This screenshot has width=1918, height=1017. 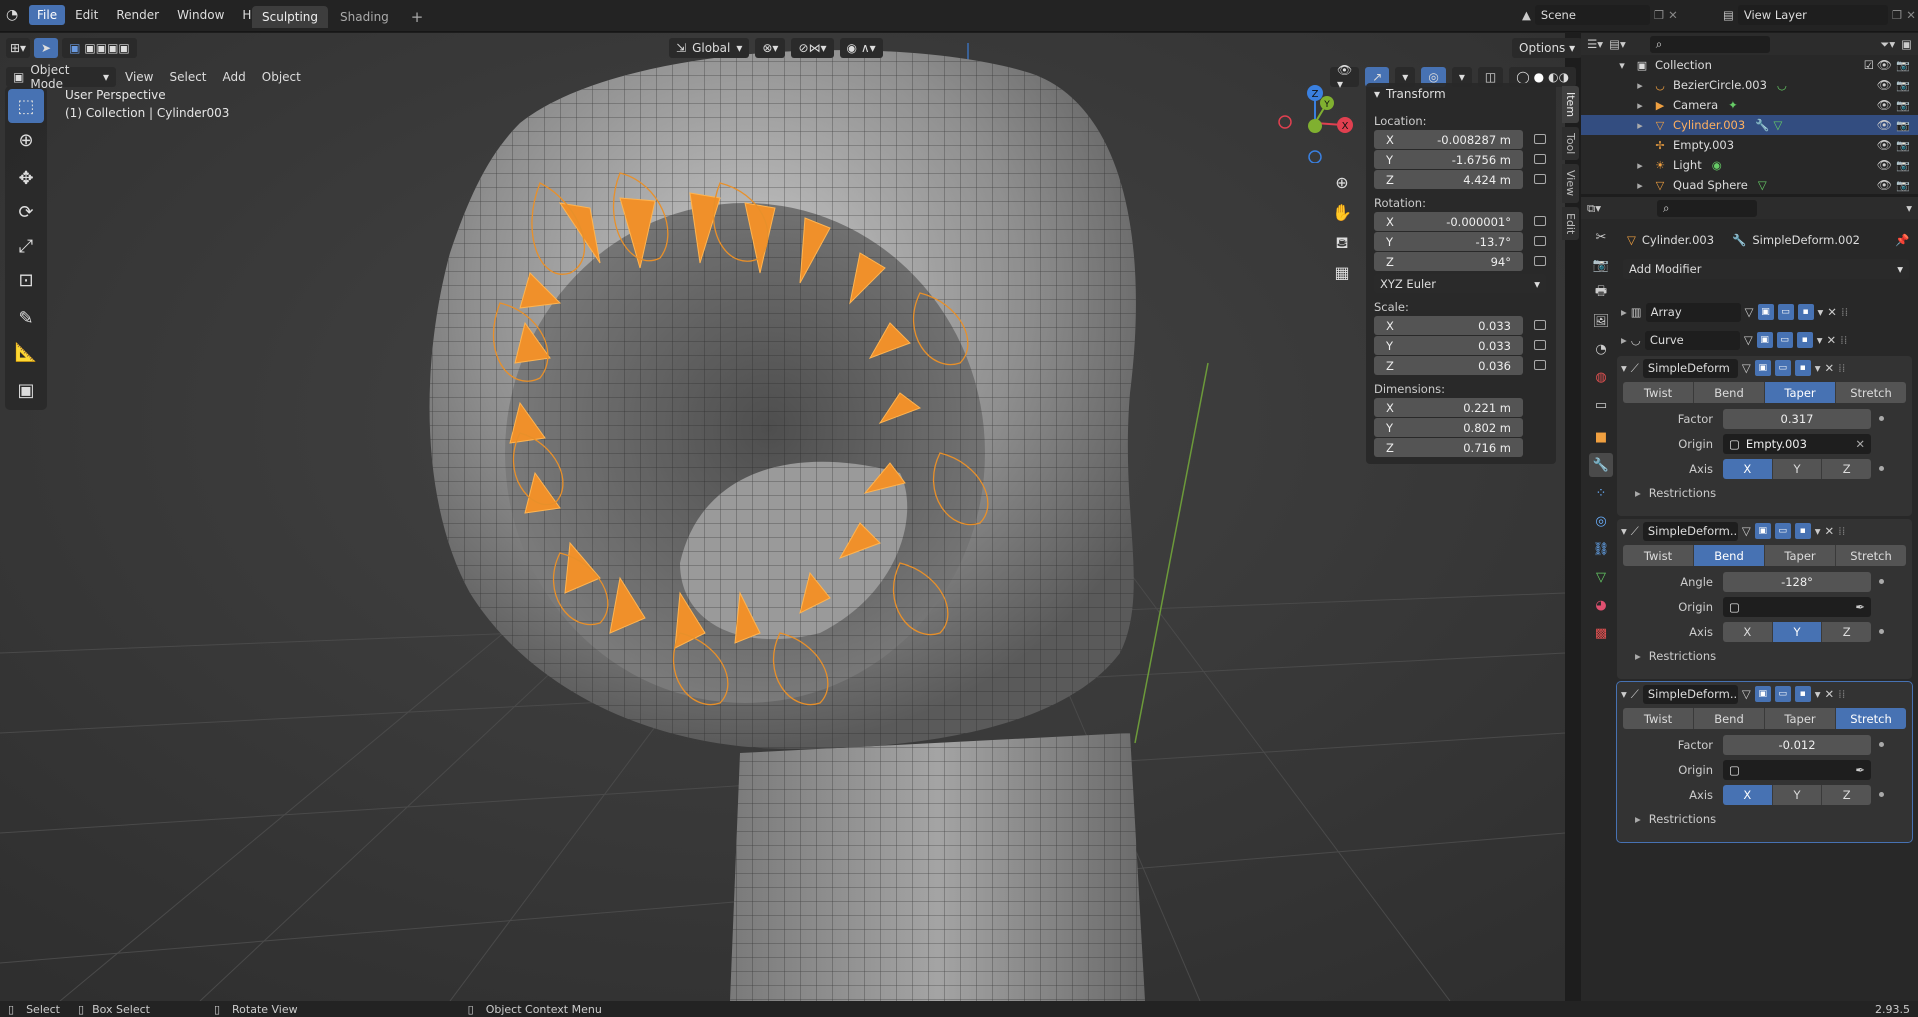 What do you see at coordinates (1624, 312) in the screenshot?
I see `expand-chevron-icon: ▸` at bounding box center [1624, 312].